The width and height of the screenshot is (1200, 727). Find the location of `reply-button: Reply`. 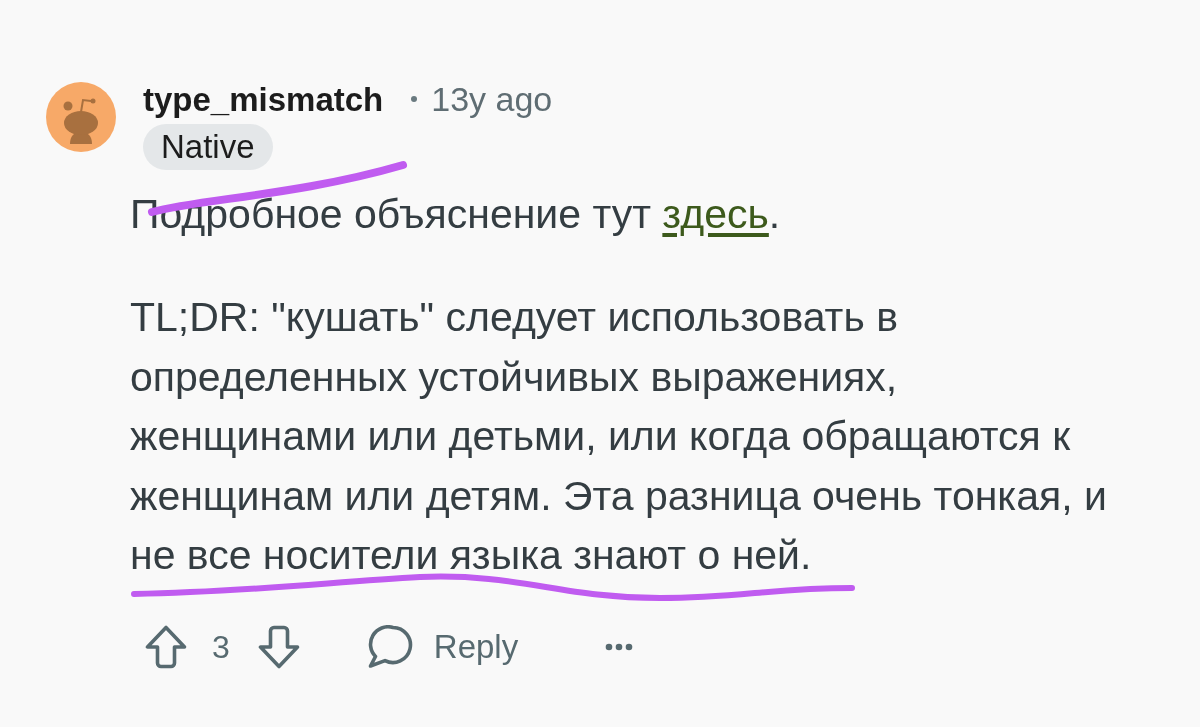

reply-button: Reply is located at coordinates (443, 647).